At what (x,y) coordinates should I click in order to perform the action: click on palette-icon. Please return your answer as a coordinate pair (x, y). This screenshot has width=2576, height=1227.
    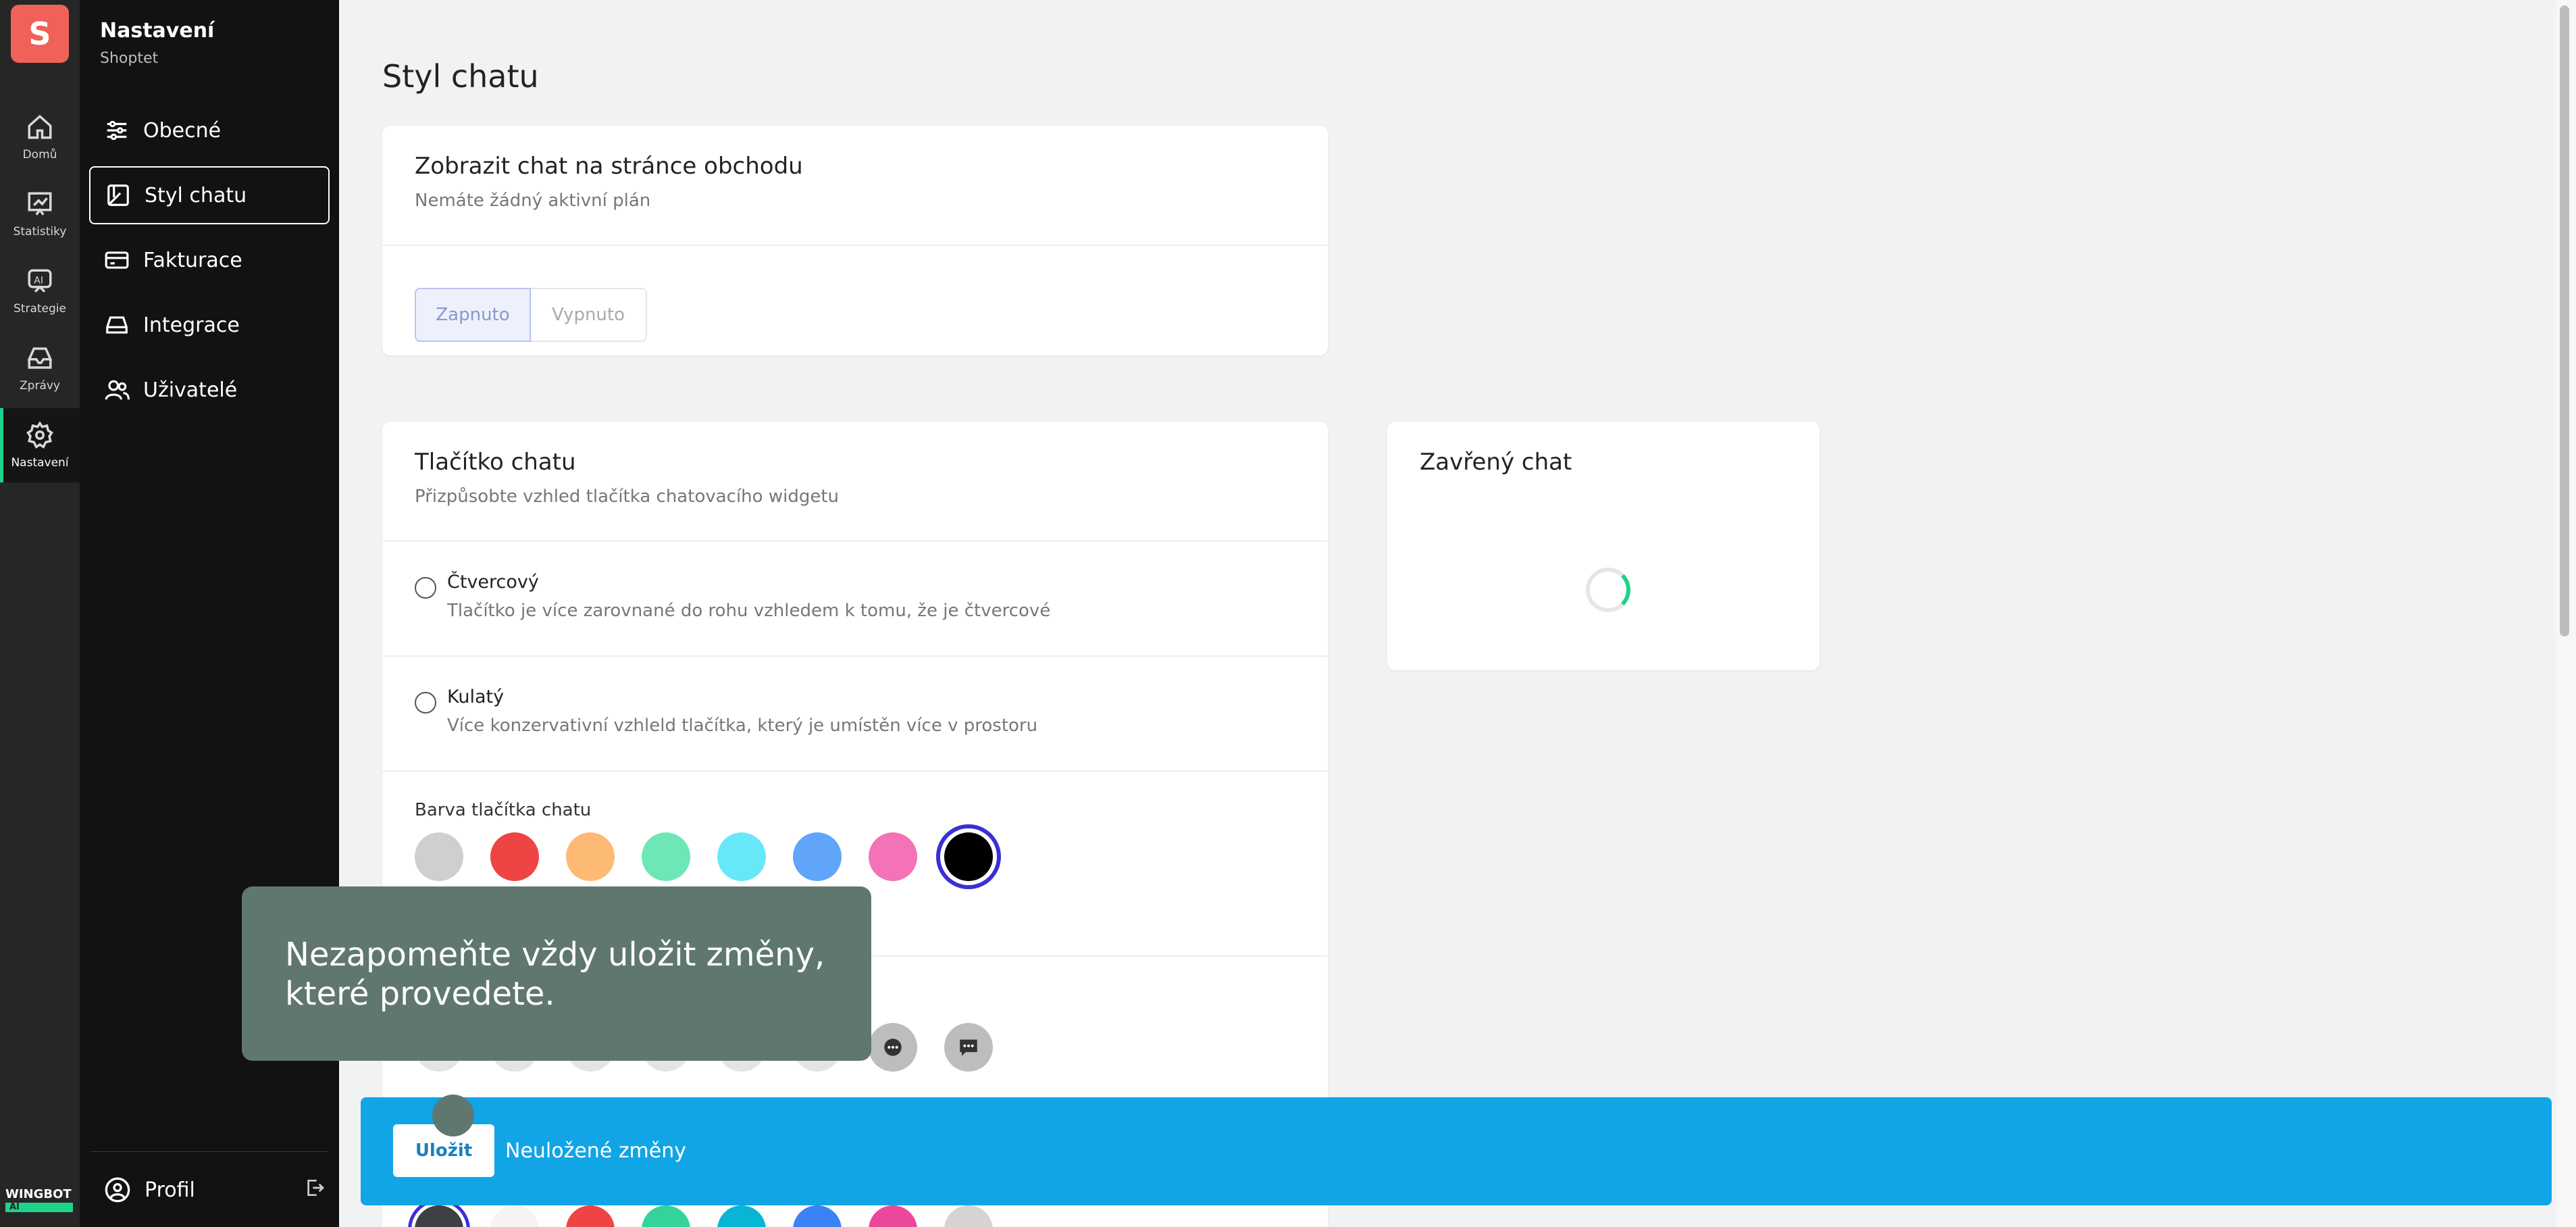
    Looking at the image, I should click on (118, 195).